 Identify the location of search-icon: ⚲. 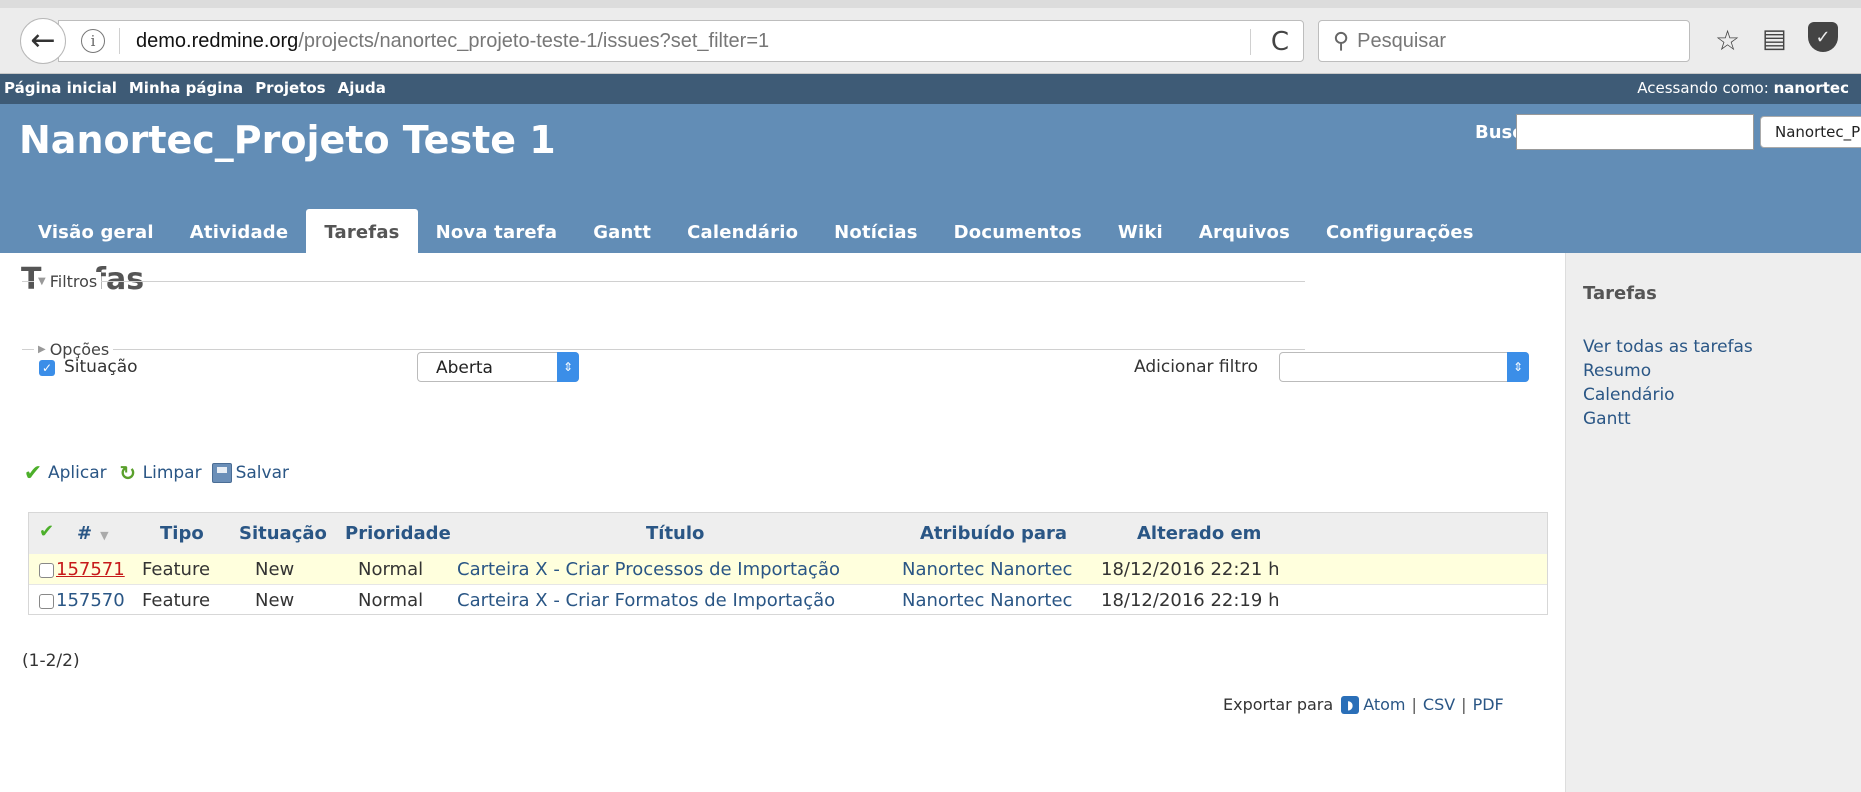
(1341, 41).